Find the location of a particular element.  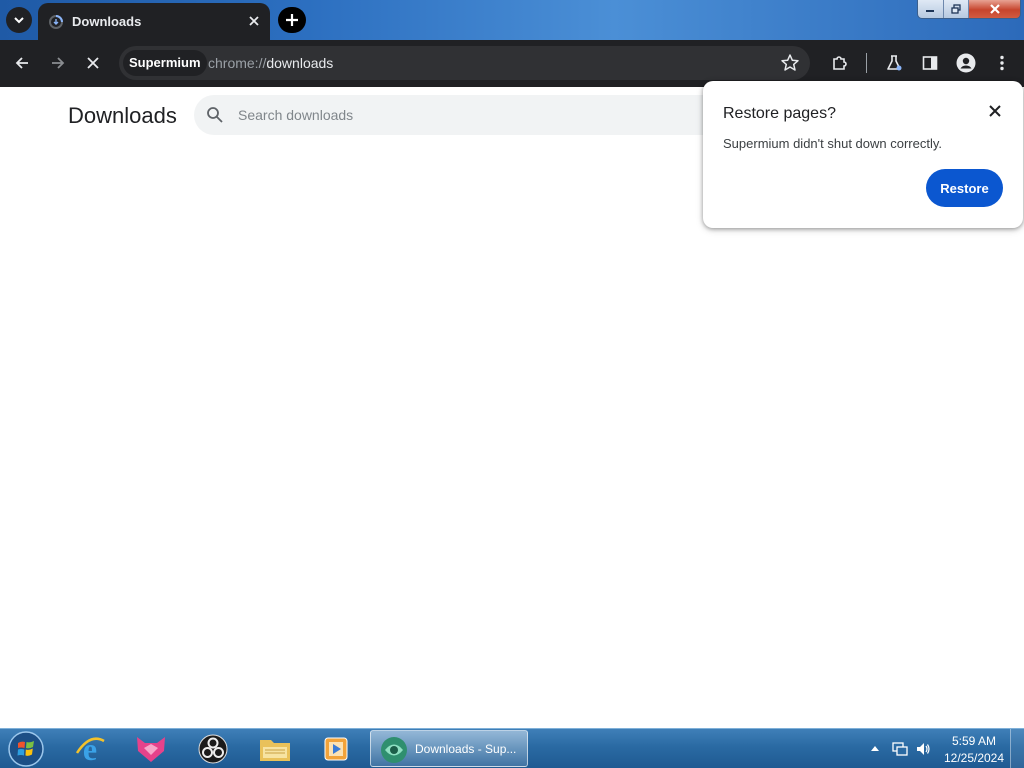

stop-loading-button is located at coordinates (93, 63).